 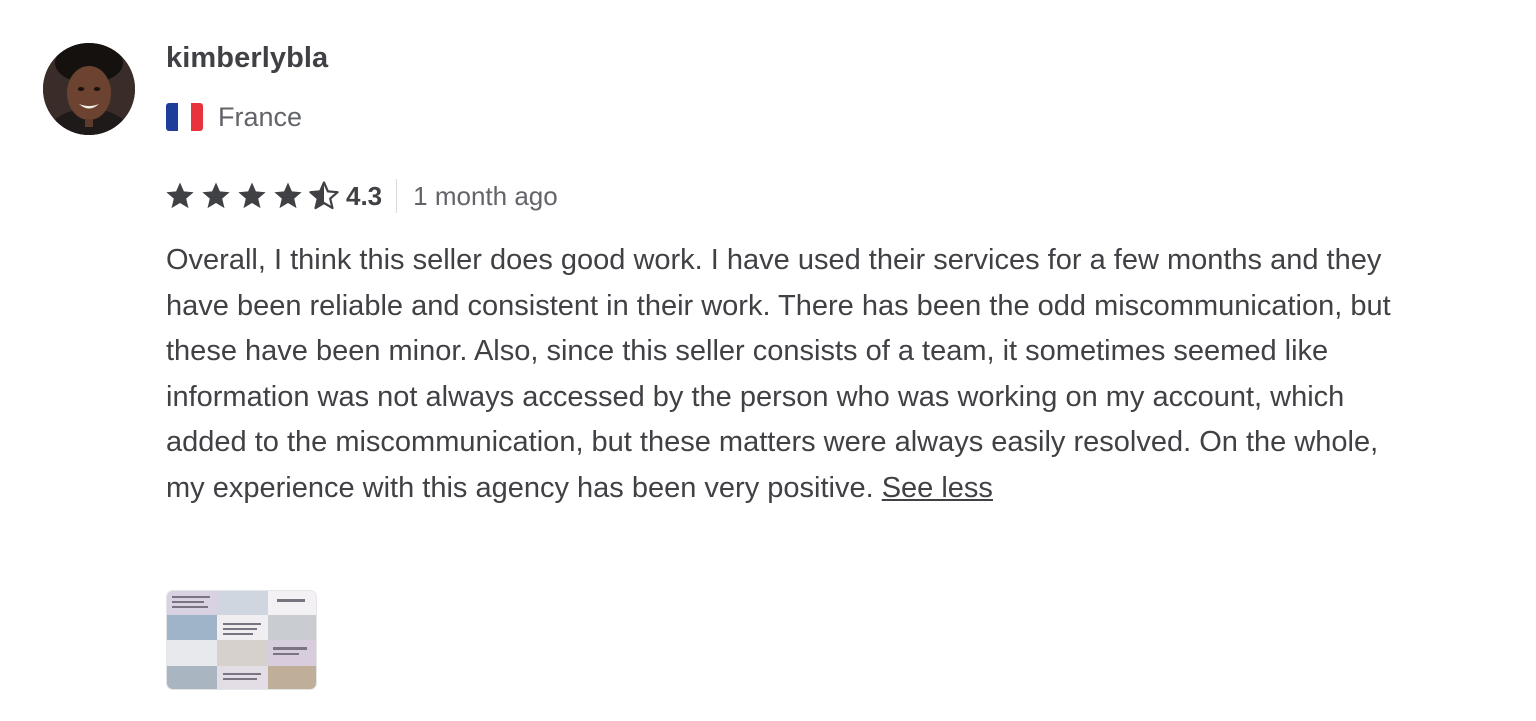 I want to click on reviewer-username: kimberlybla, so click(x=247, y=58).